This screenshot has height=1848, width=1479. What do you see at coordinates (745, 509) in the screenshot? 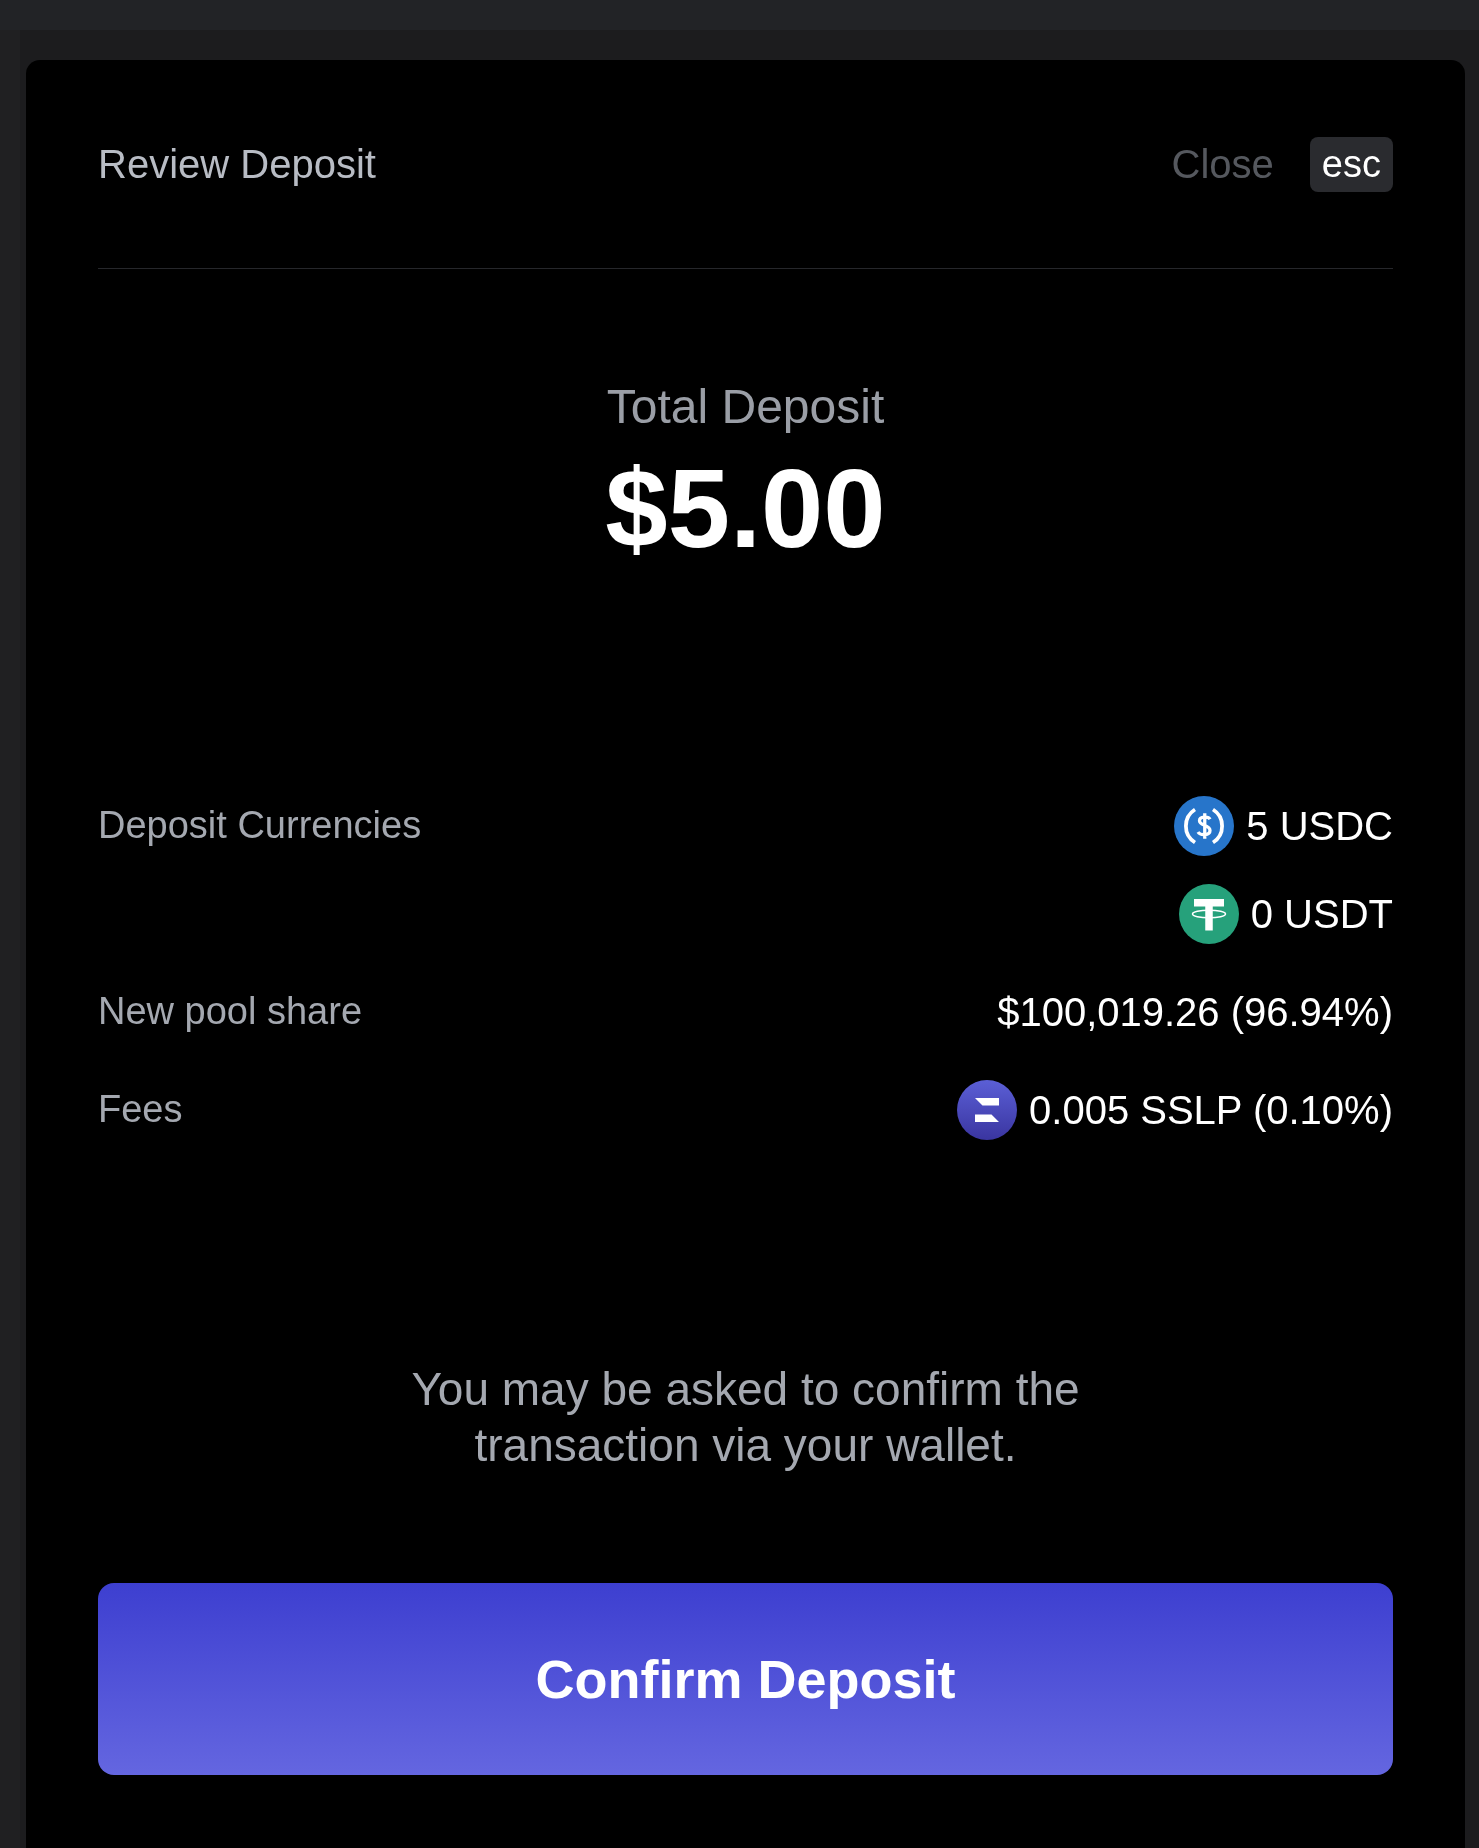
I see `total-amount: $5.00` at bounding box center [745, 509].